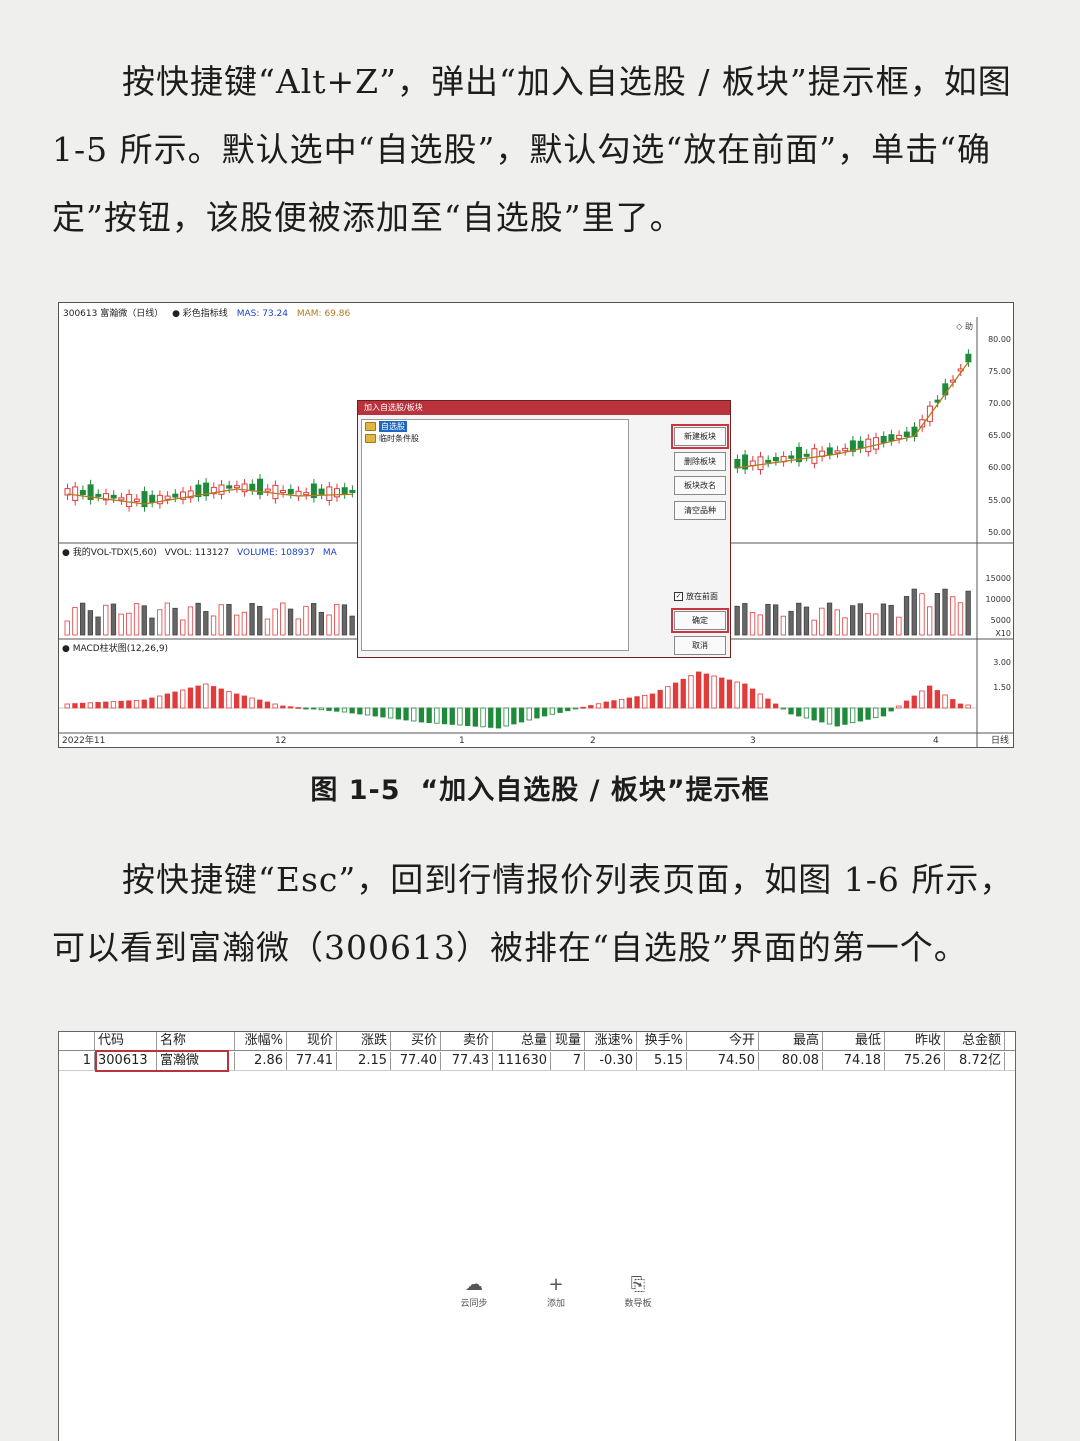  What do you see at coordinates (975, 1041) in the screenshot?
I see `header-amount: 总金额` at bounding box center [975, 1041].